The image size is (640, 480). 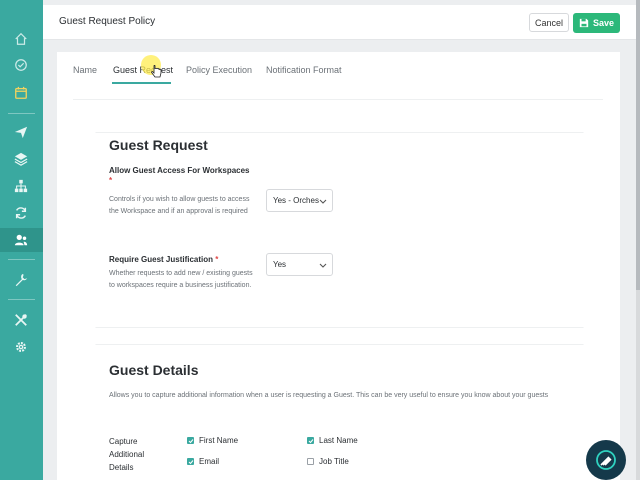 What do you see at coordinates (549, 22) in the screenshot?
I see `cancel-button: Cancel` at bounding box center [549, 22].